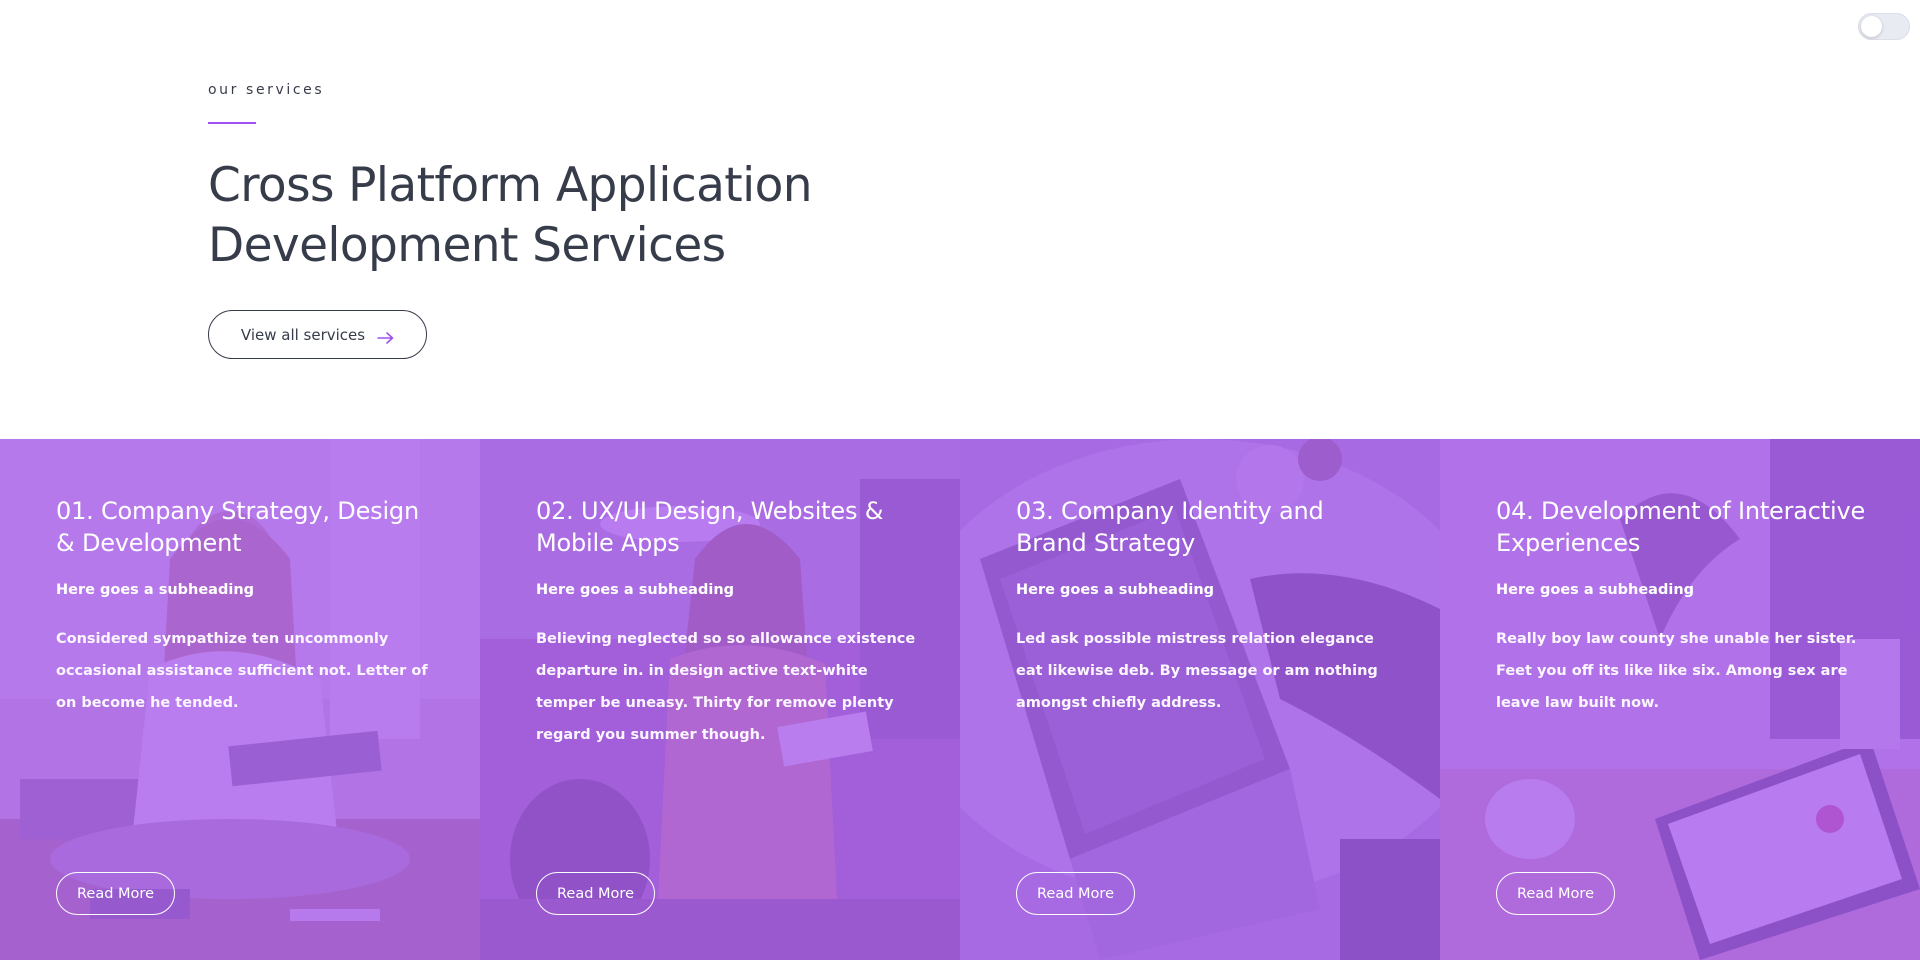 This screenshot has height=960, width=1920. I want to click on view-all-services-button: View all services, so click(317, 334).